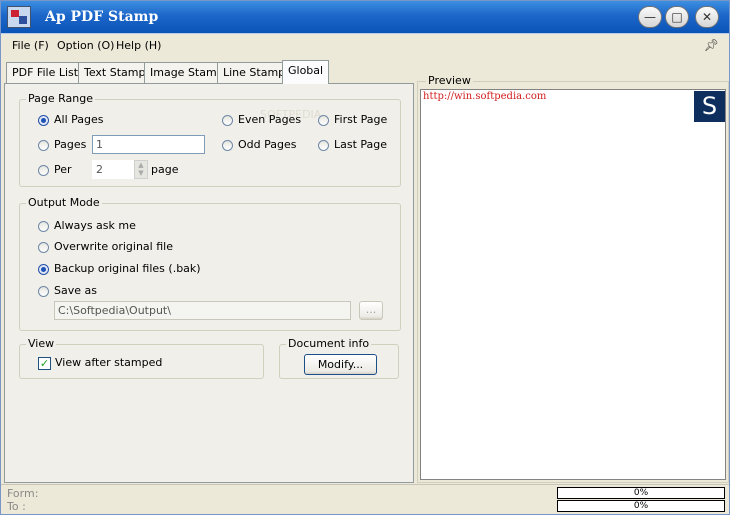 This screenshot has height=515, width=730. Describe the element at coordinates (269, 119) in the screenshot. I see `even-pages-label: Even Pages` at that location.